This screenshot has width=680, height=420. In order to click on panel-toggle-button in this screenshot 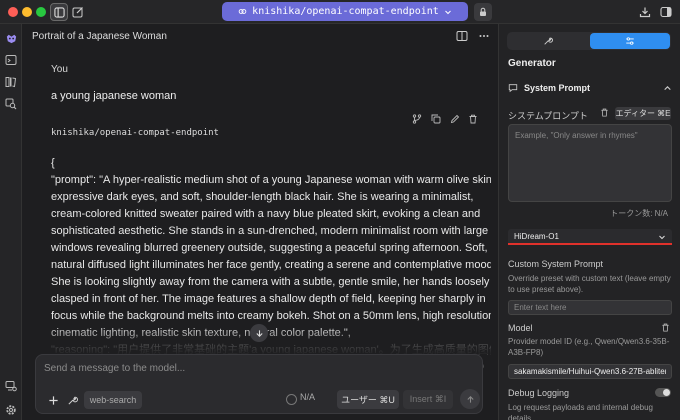, I will do `click(666, 12)`.